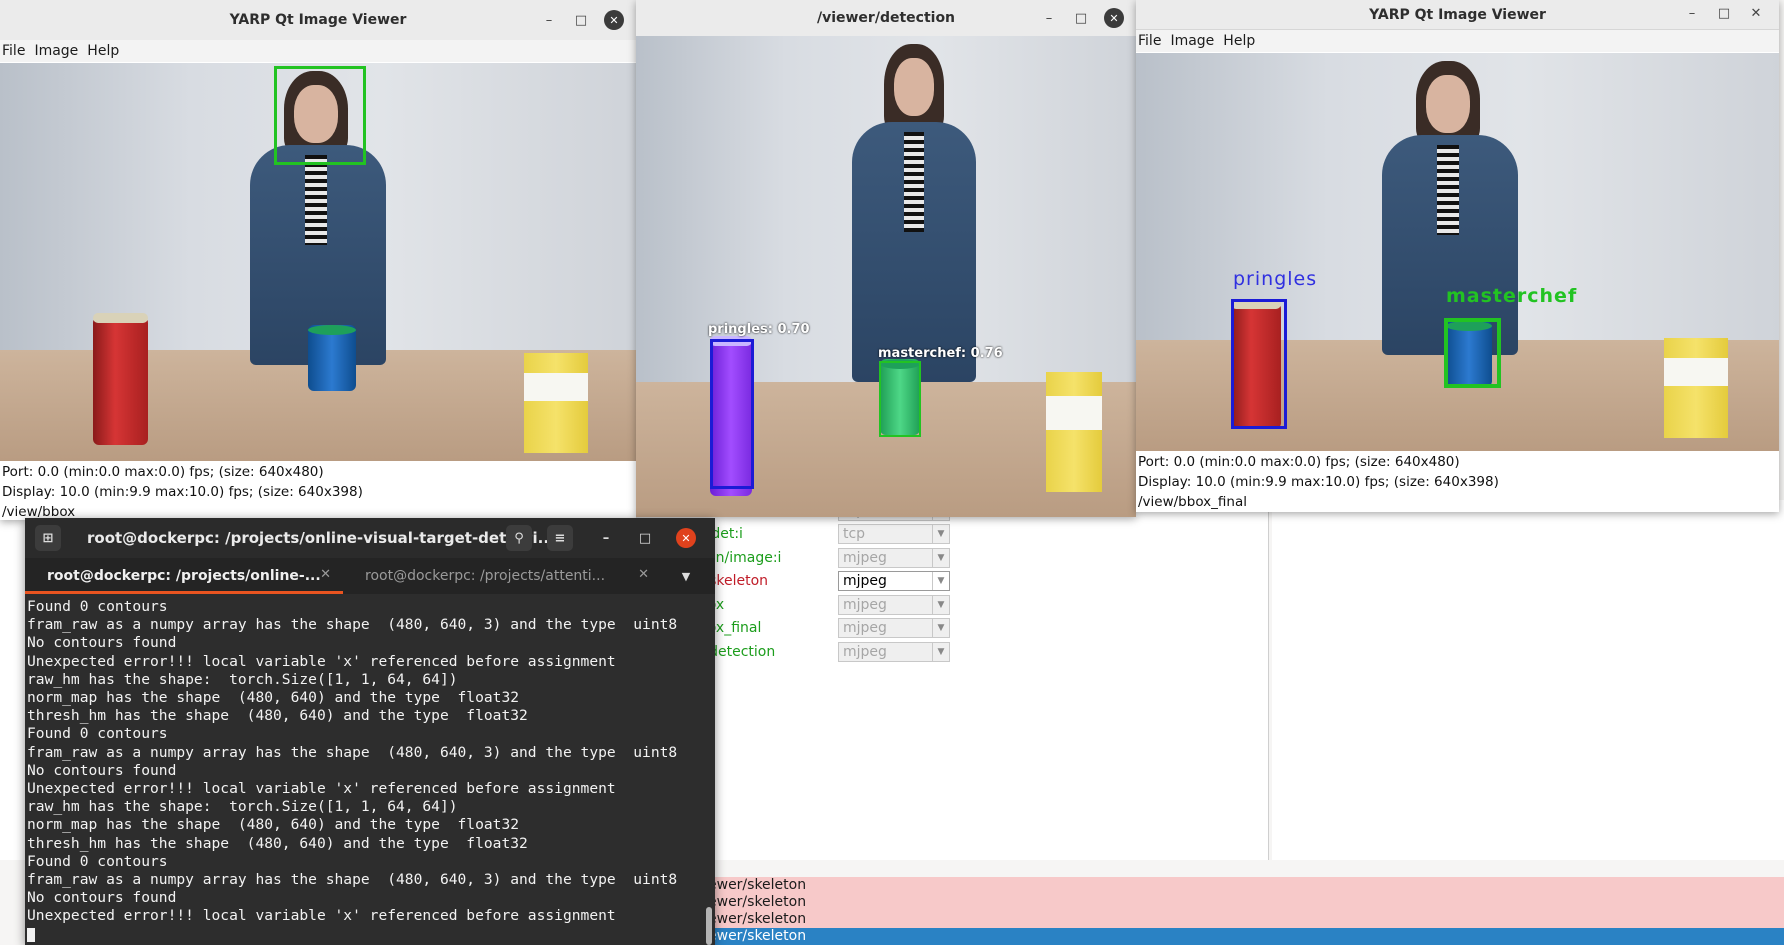 Image resolution: width=1784 pixels, height=945 pixels. I want to click on terminal-cursor, so click(31, 934).